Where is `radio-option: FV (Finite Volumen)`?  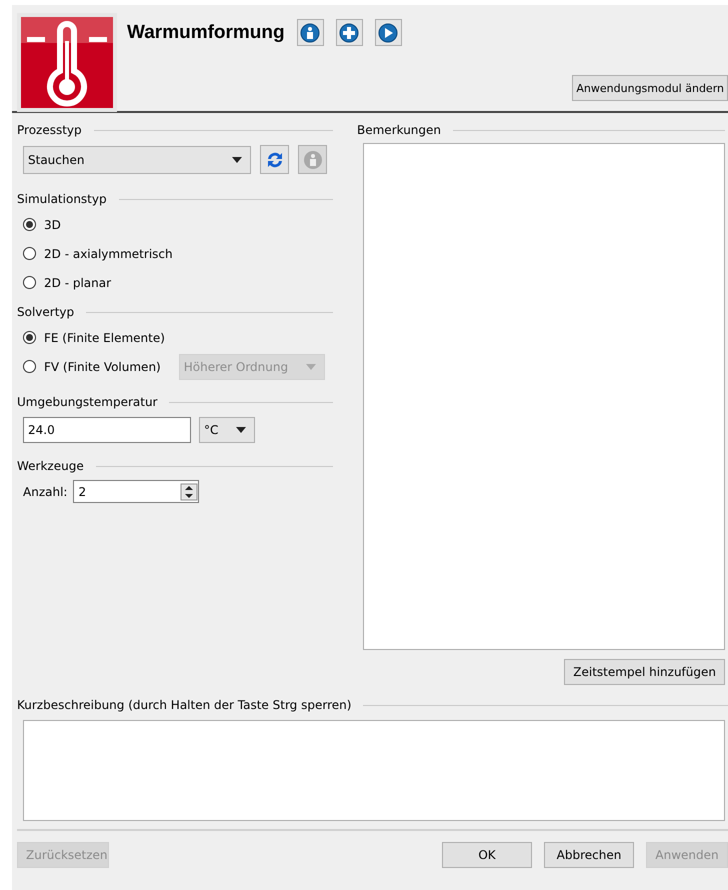
radio-option: FV (Finite Volumen) is located at coordinates (92, 366).